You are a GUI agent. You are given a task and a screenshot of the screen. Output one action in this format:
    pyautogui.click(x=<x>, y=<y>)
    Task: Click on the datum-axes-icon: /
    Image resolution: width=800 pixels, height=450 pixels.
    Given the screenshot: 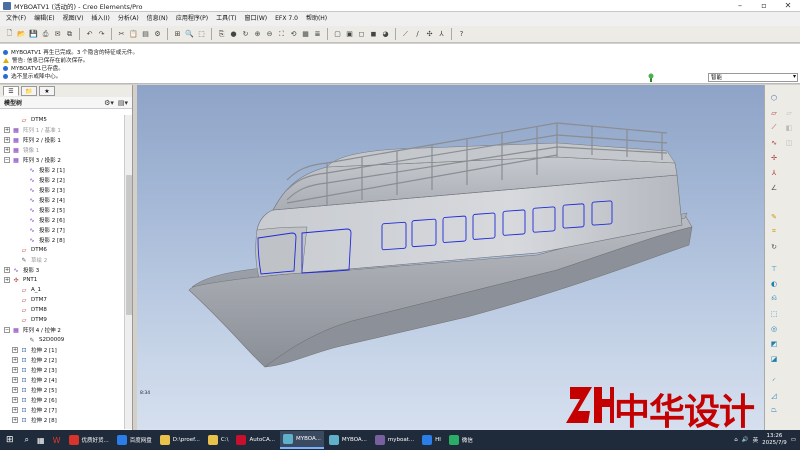 What is the action you would take?
    pyautogui.click(x=417, y=34)
    